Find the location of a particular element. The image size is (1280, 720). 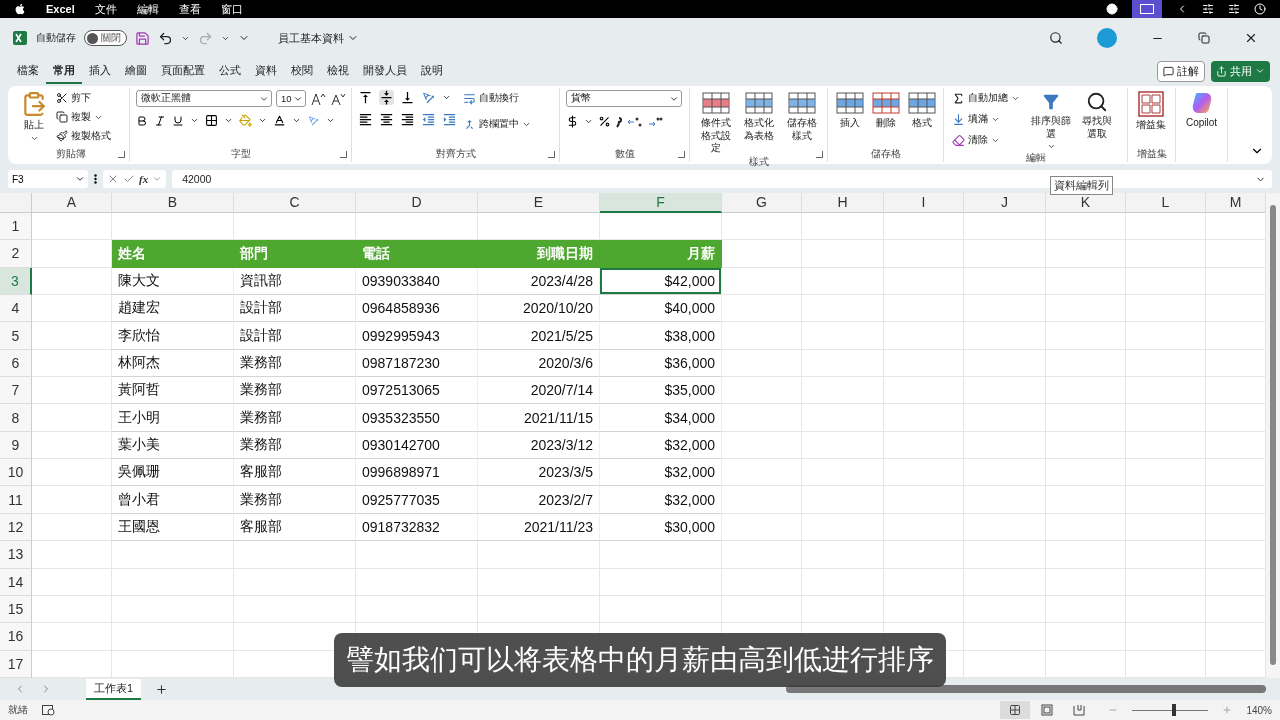

copy-button: 複製 is located at coordinates (83, 117).